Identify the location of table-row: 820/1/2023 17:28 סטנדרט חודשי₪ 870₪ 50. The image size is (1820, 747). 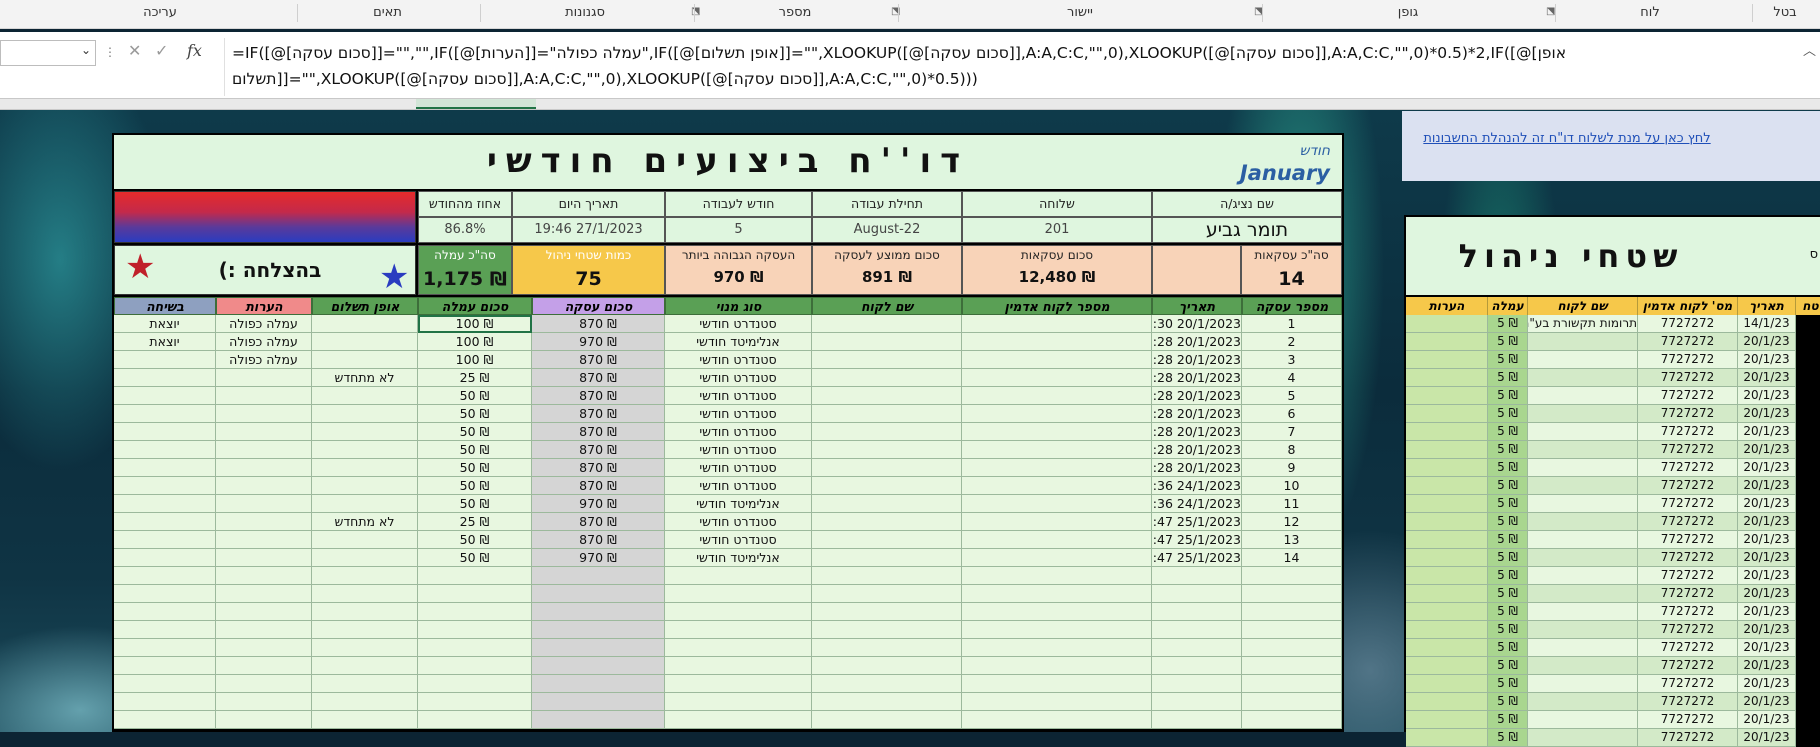
(728, 450).